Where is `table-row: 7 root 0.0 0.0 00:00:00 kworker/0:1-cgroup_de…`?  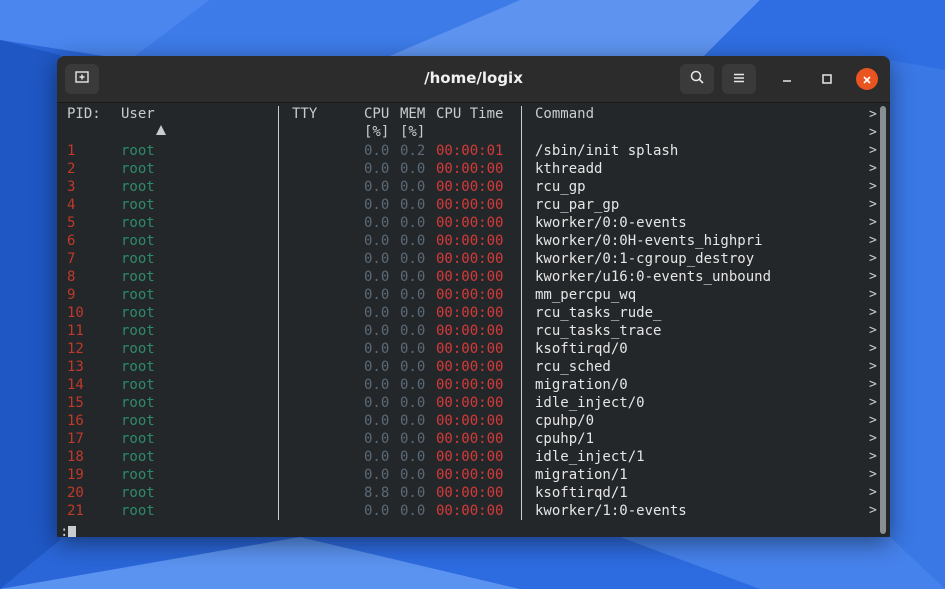
table-row: 7 root 0.0 0.0 00:00:00 kworker/0:1-cgroup_de… is located at coordinates (462, 259).